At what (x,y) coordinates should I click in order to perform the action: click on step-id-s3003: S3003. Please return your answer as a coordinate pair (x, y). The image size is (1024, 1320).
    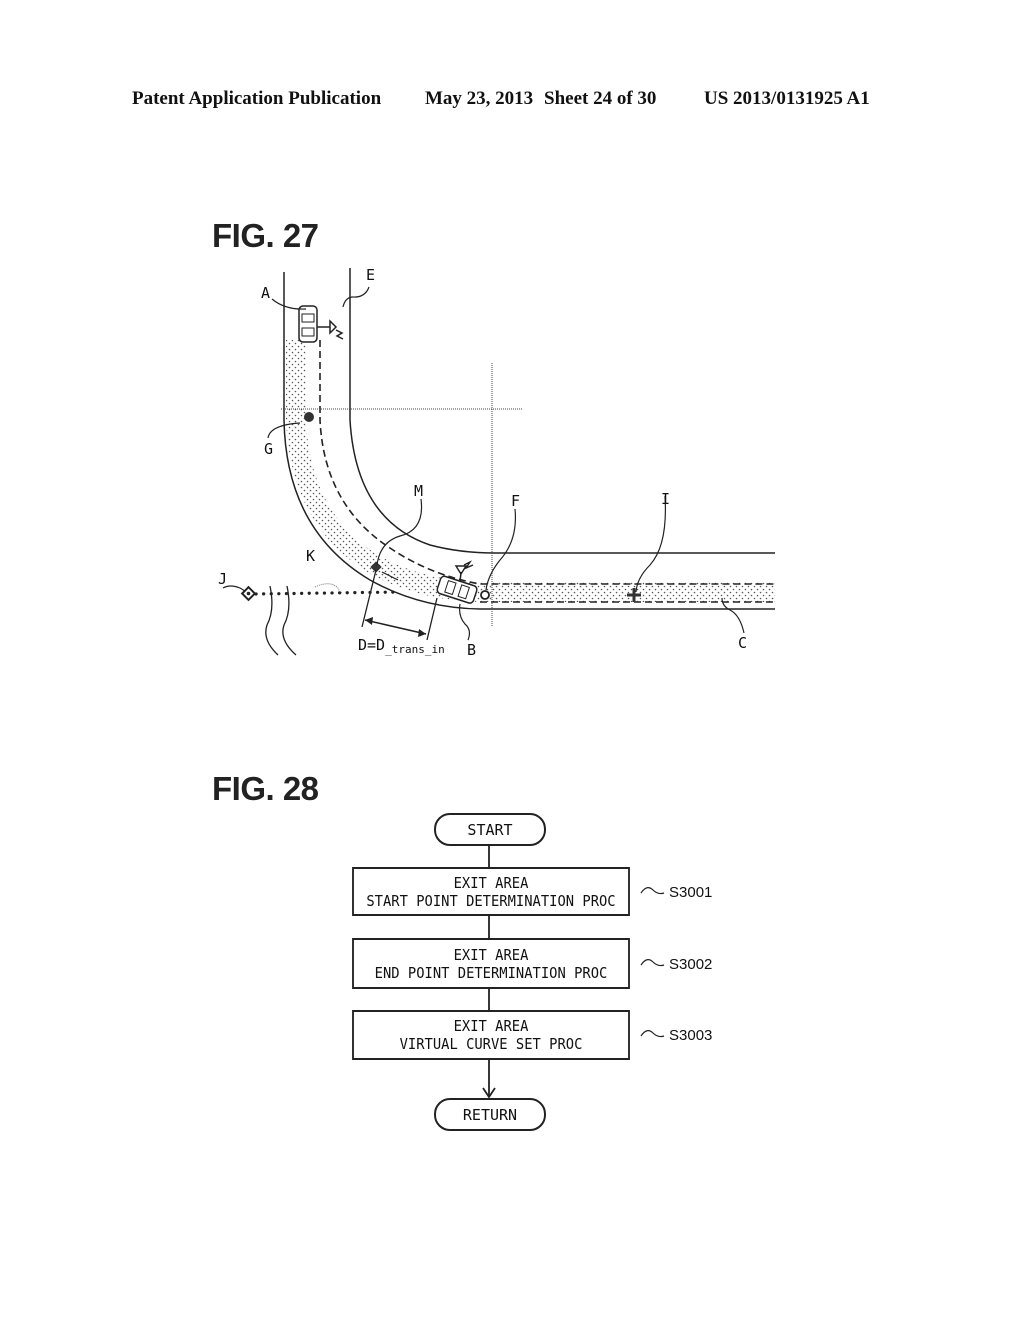
    Looking at the image, I should click on (691, 1035).